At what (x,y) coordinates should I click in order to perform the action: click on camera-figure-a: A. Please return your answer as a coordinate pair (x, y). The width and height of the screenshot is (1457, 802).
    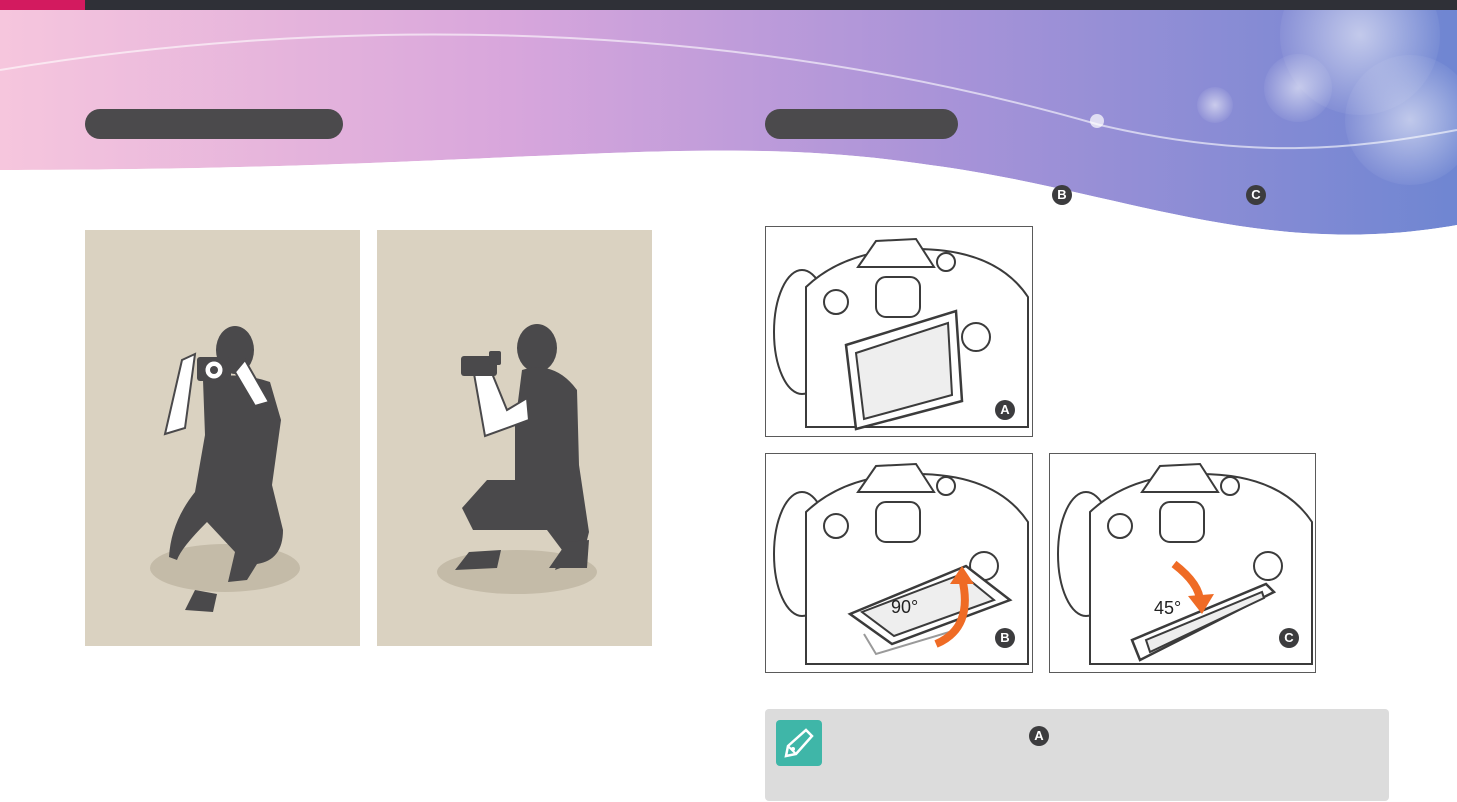
    Looking at the image, I should click on (899, 331).